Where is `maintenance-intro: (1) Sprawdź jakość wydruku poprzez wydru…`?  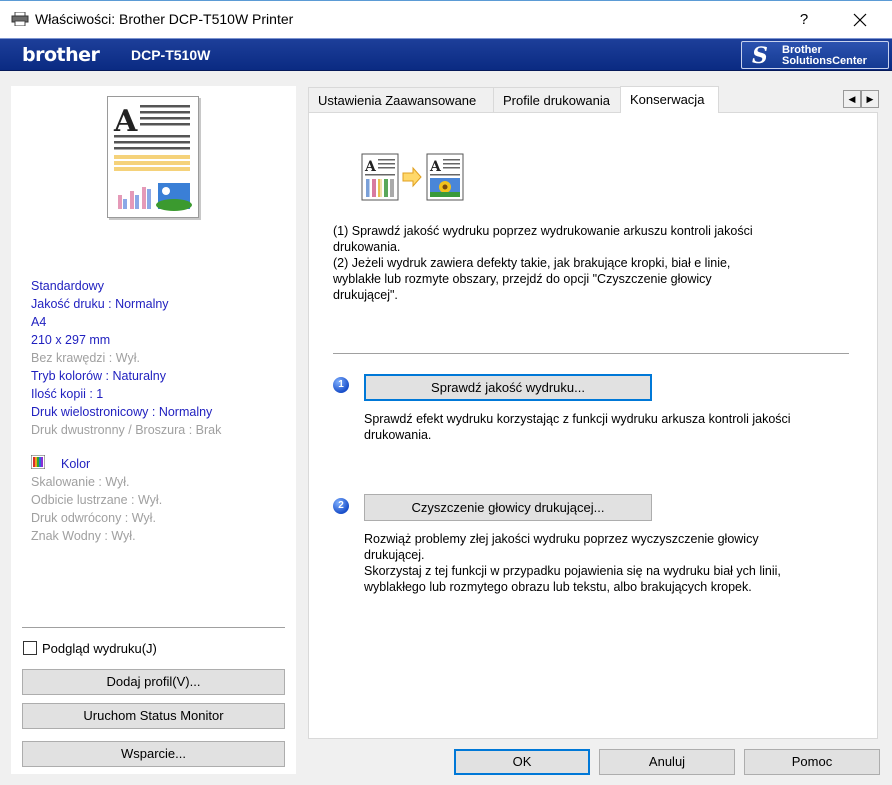 maintenance-intro: (1) Sprawdź jakość wydruku poprzez wydru… is located at coordinates (568, 263).